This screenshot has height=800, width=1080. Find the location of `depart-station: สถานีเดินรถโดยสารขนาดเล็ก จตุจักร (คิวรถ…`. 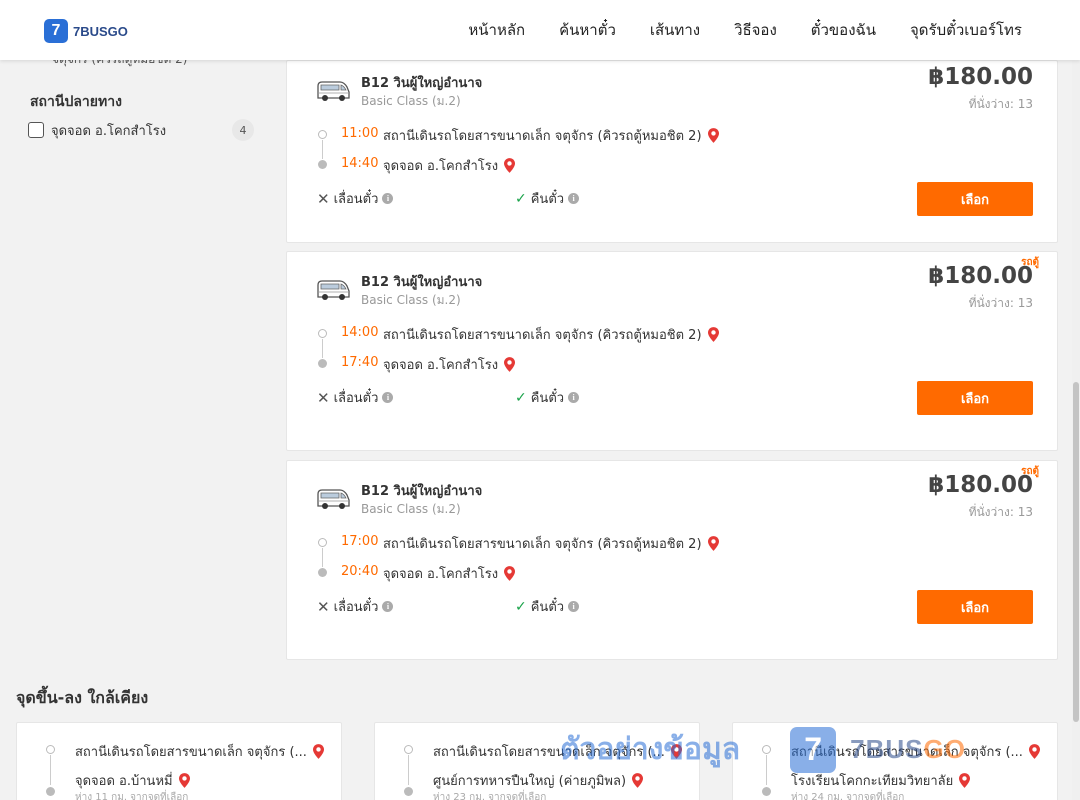

depart-station: สถานีเดินรถโดยสารขนาดเล็ก จตุจักร (คิวรถ… is located at coordinates (551, 334).